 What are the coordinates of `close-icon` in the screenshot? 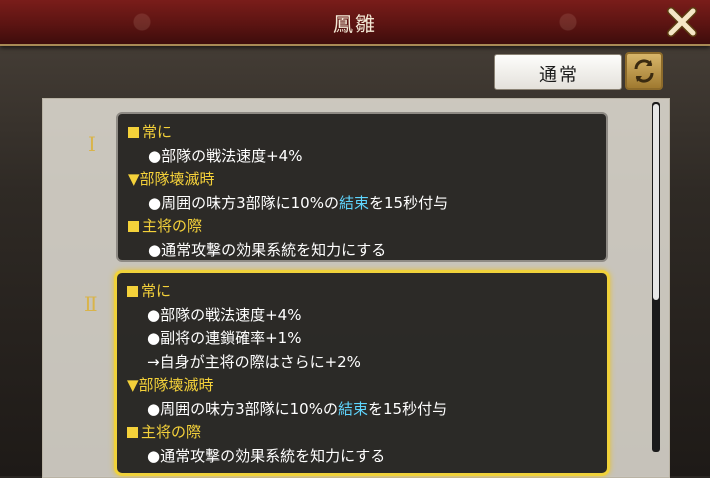 It's located at (682, 22).